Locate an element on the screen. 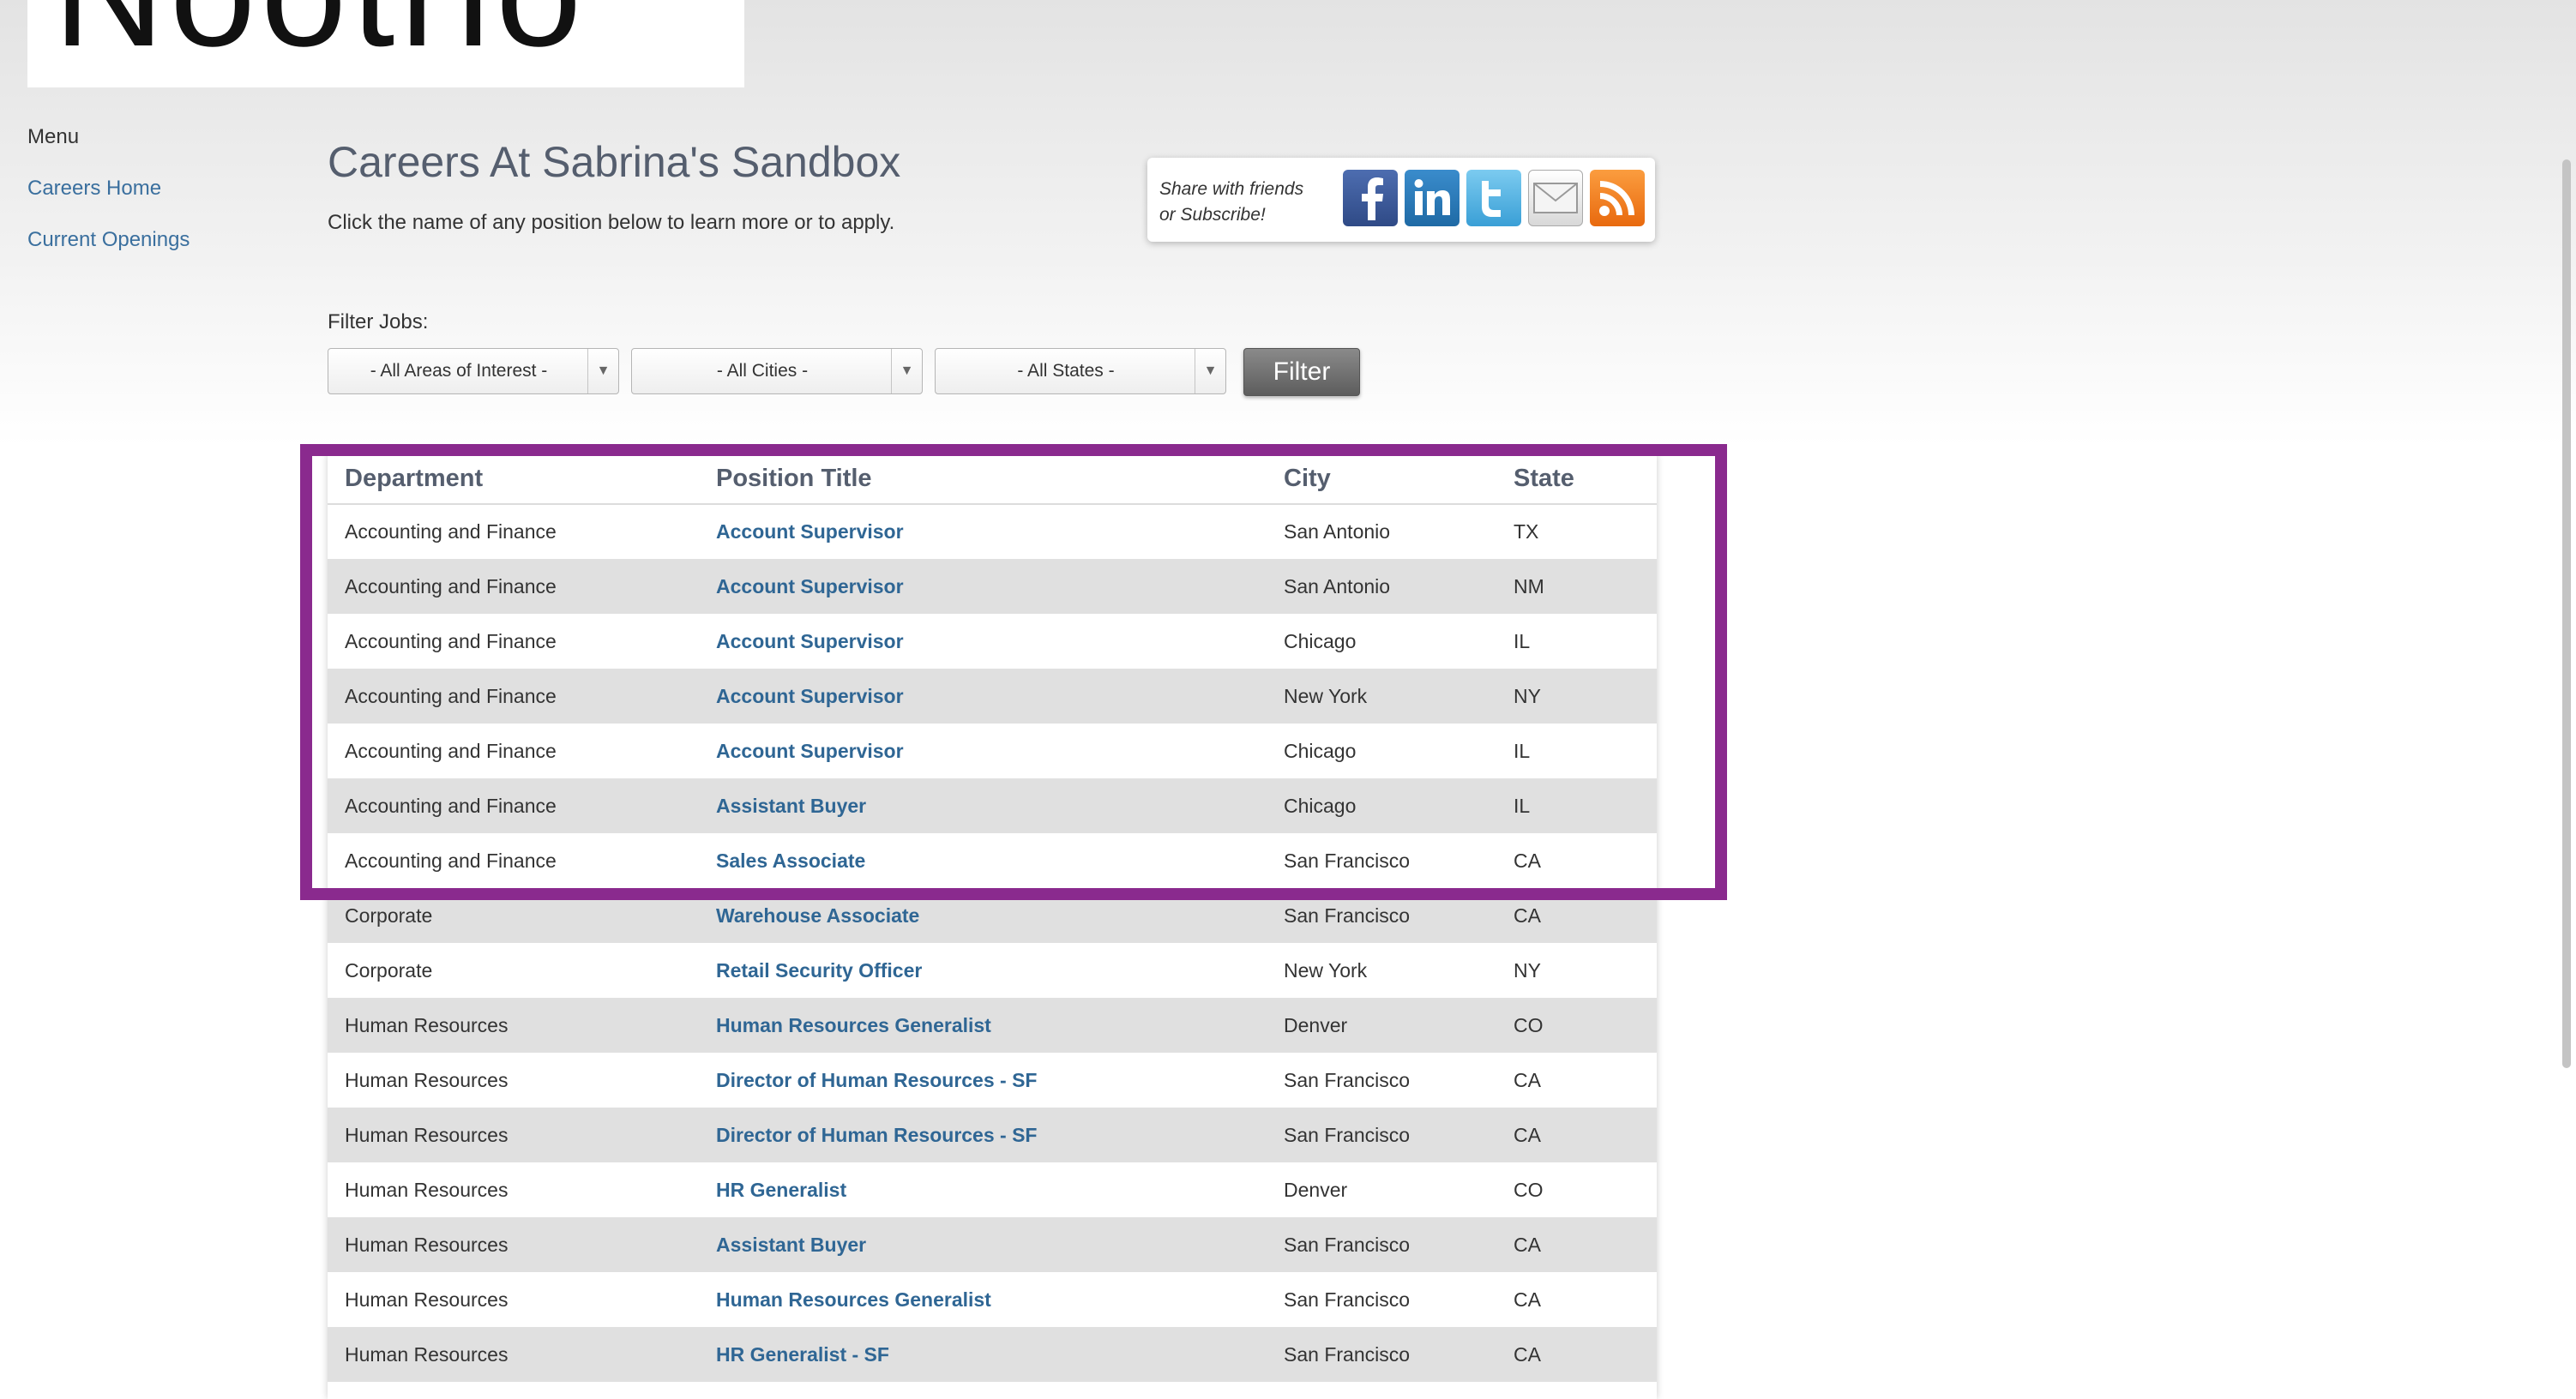 The image size is (2576, 1399). area-select-value: - All Areas of Interest - is located at coordinates (459, 371).